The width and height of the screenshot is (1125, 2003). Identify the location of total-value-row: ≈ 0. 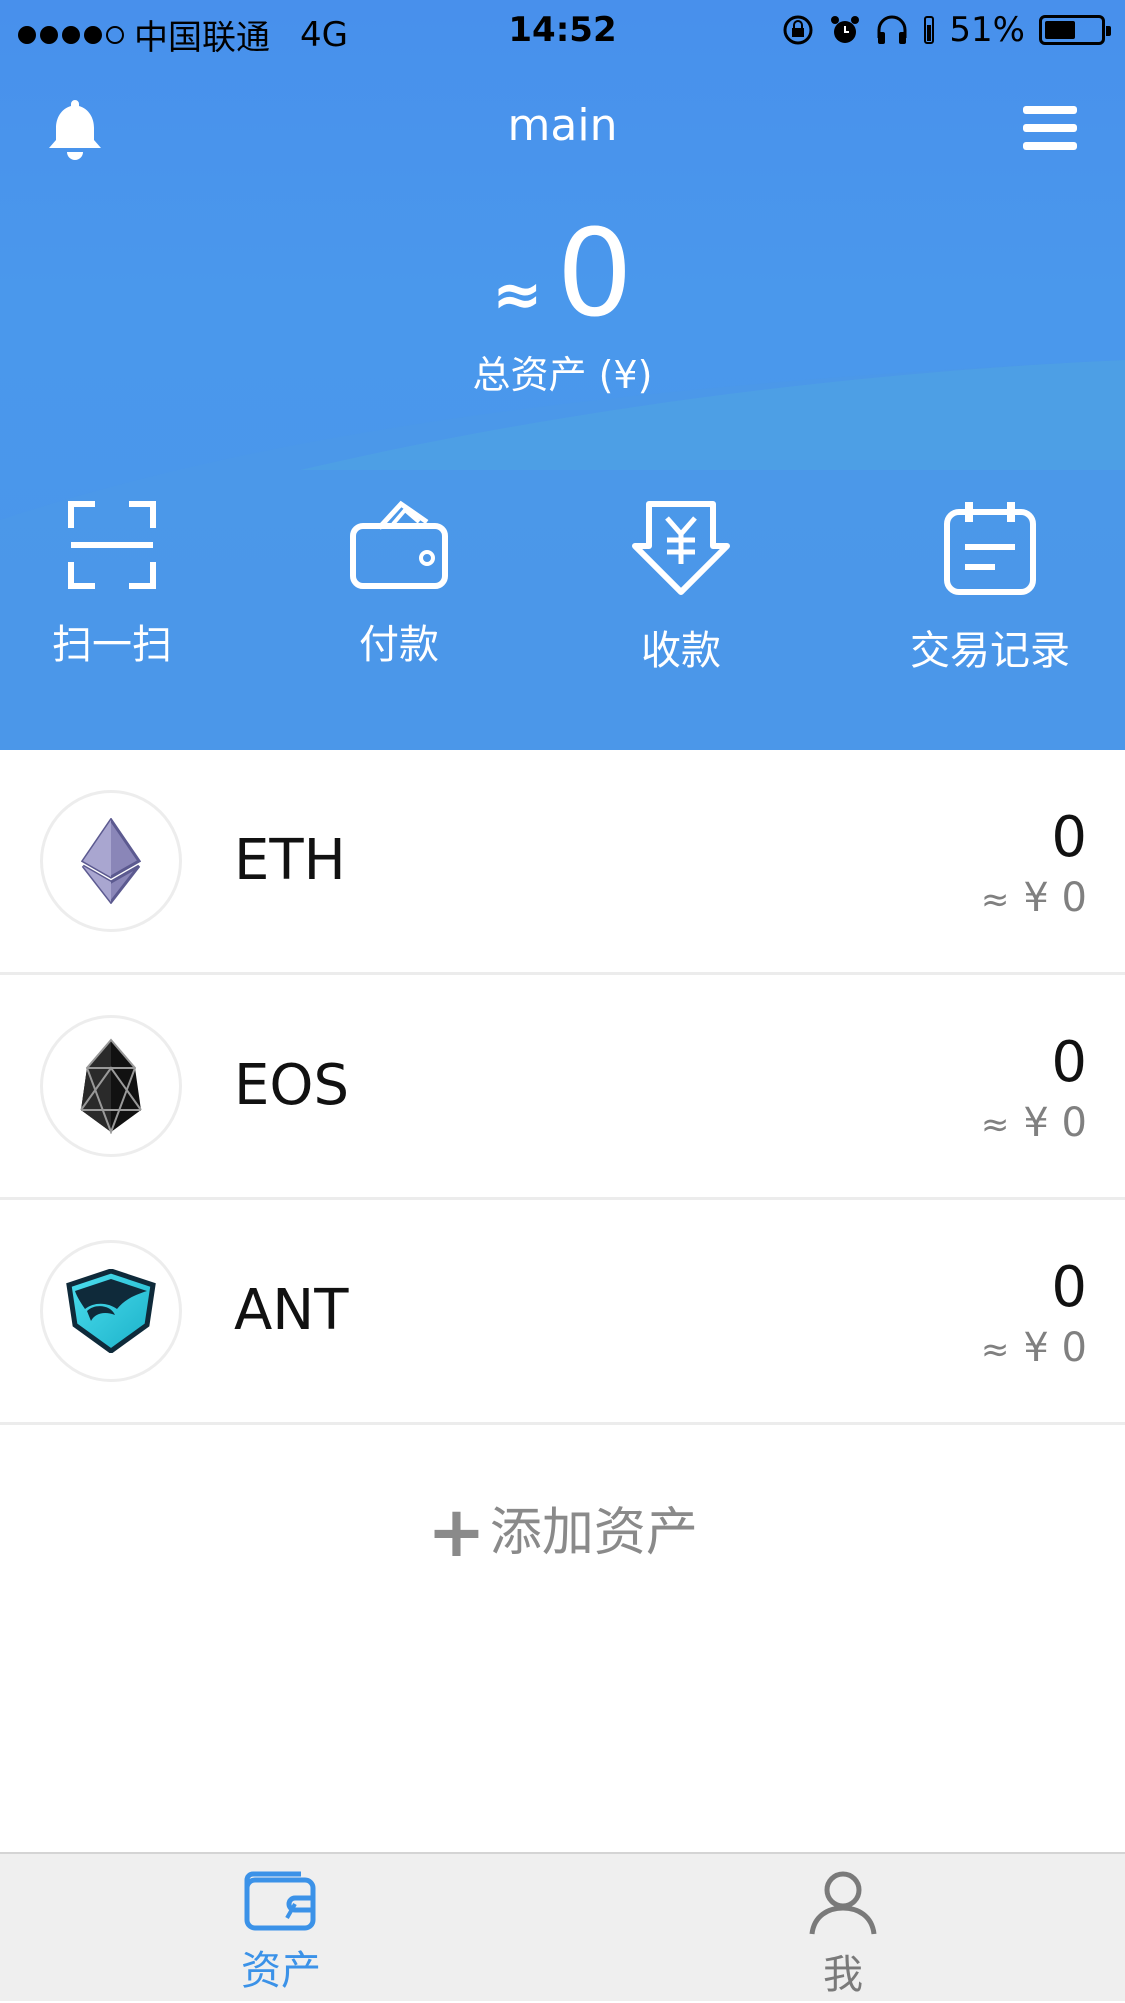
(562, 275).